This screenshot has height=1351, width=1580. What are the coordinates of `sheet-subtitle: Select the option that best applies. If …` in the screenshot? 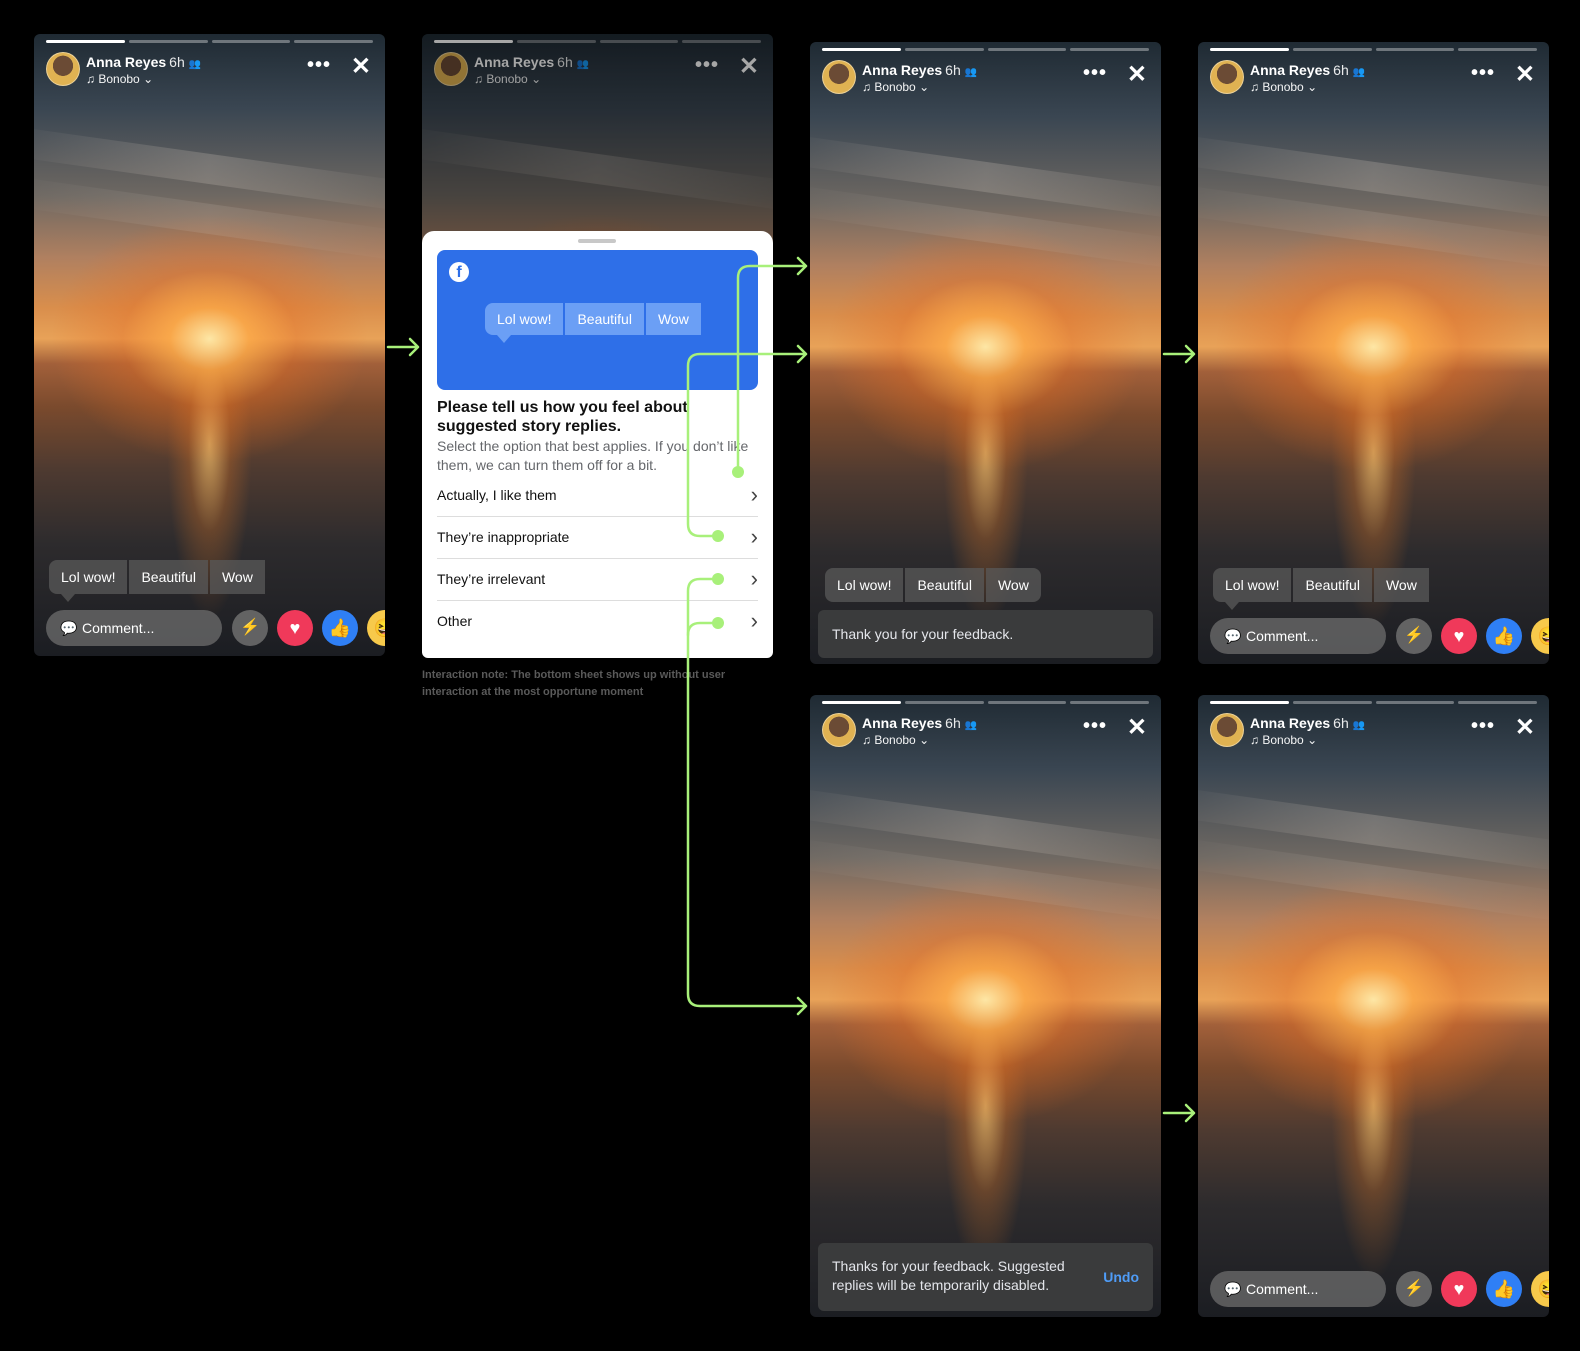 It's located at (593, 455).